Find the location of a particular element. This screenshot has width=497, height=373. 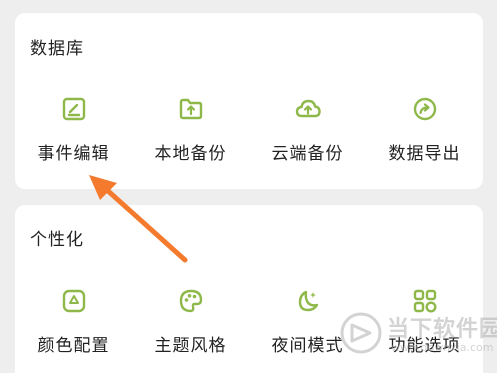

edit-icon is located at coordinates (73, 109).